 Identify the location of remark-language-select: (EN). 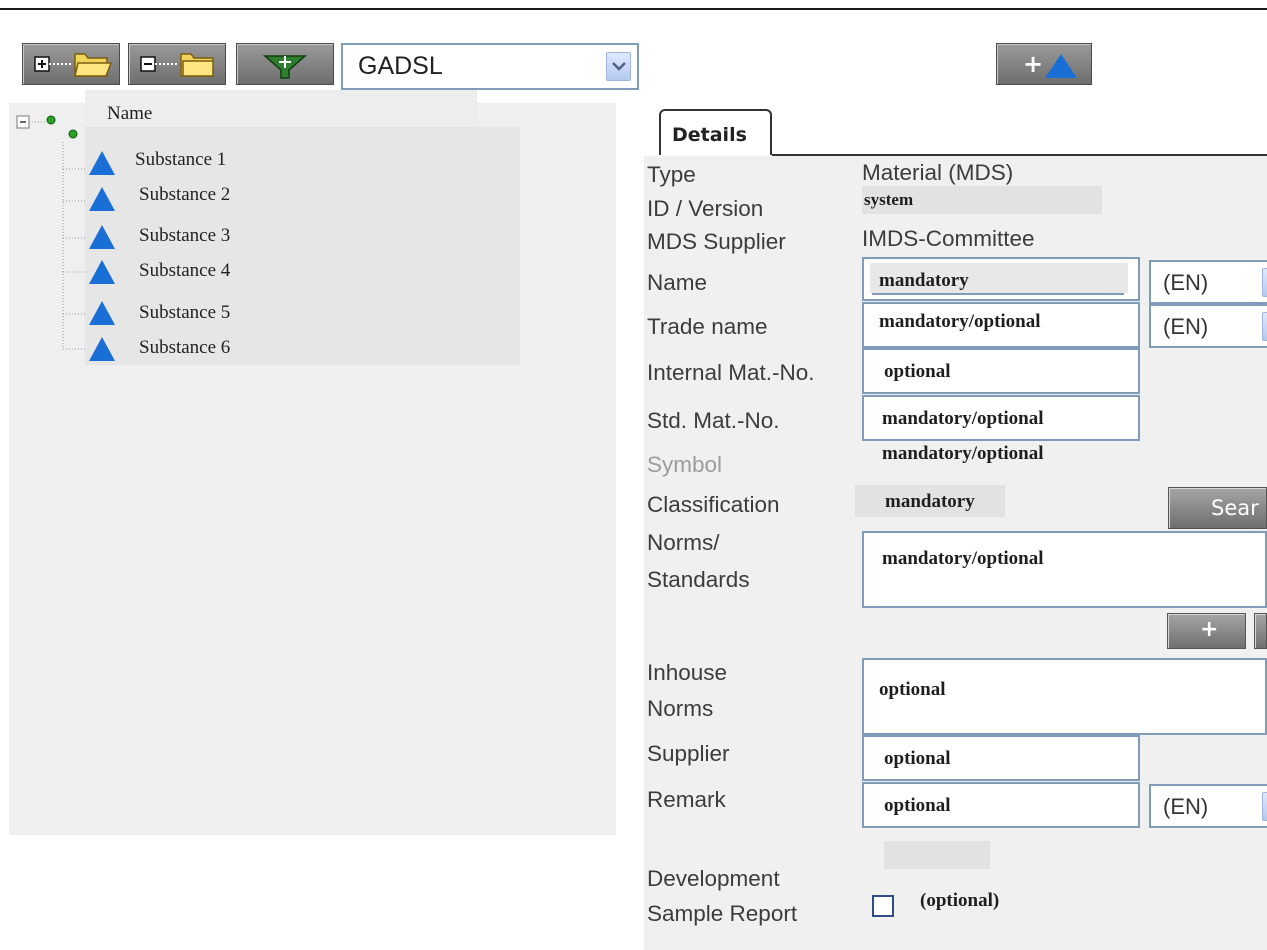
(1208, 806).